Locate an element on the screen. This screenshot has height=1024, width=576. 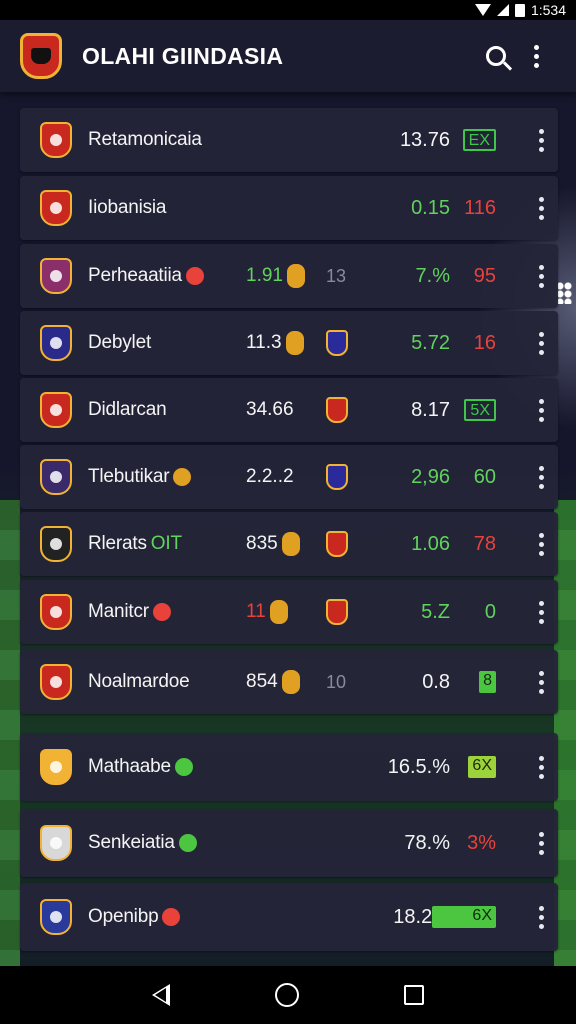
status-time: 1:534 is located at coordinates (548, 10).